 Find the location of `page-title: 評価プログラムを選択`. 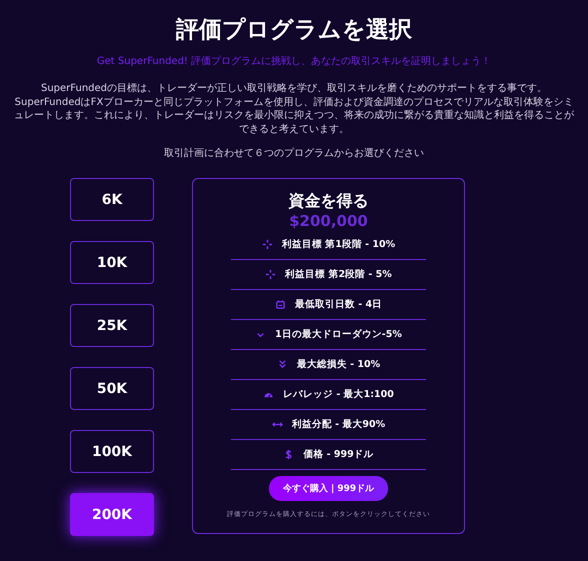

page-title: 評価プログラムを選択 is located at coordinates (294, 30).